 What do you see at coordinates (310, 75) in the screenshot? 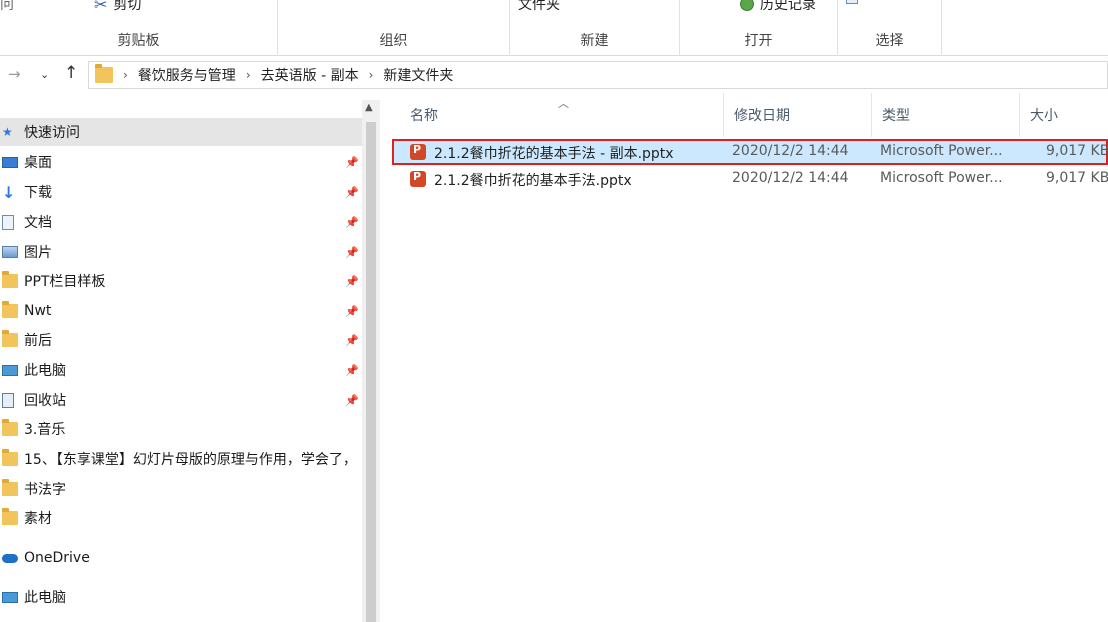
I see `breadcrumb-item: 去英语版 - 副本` at bounding box center [310, 75].